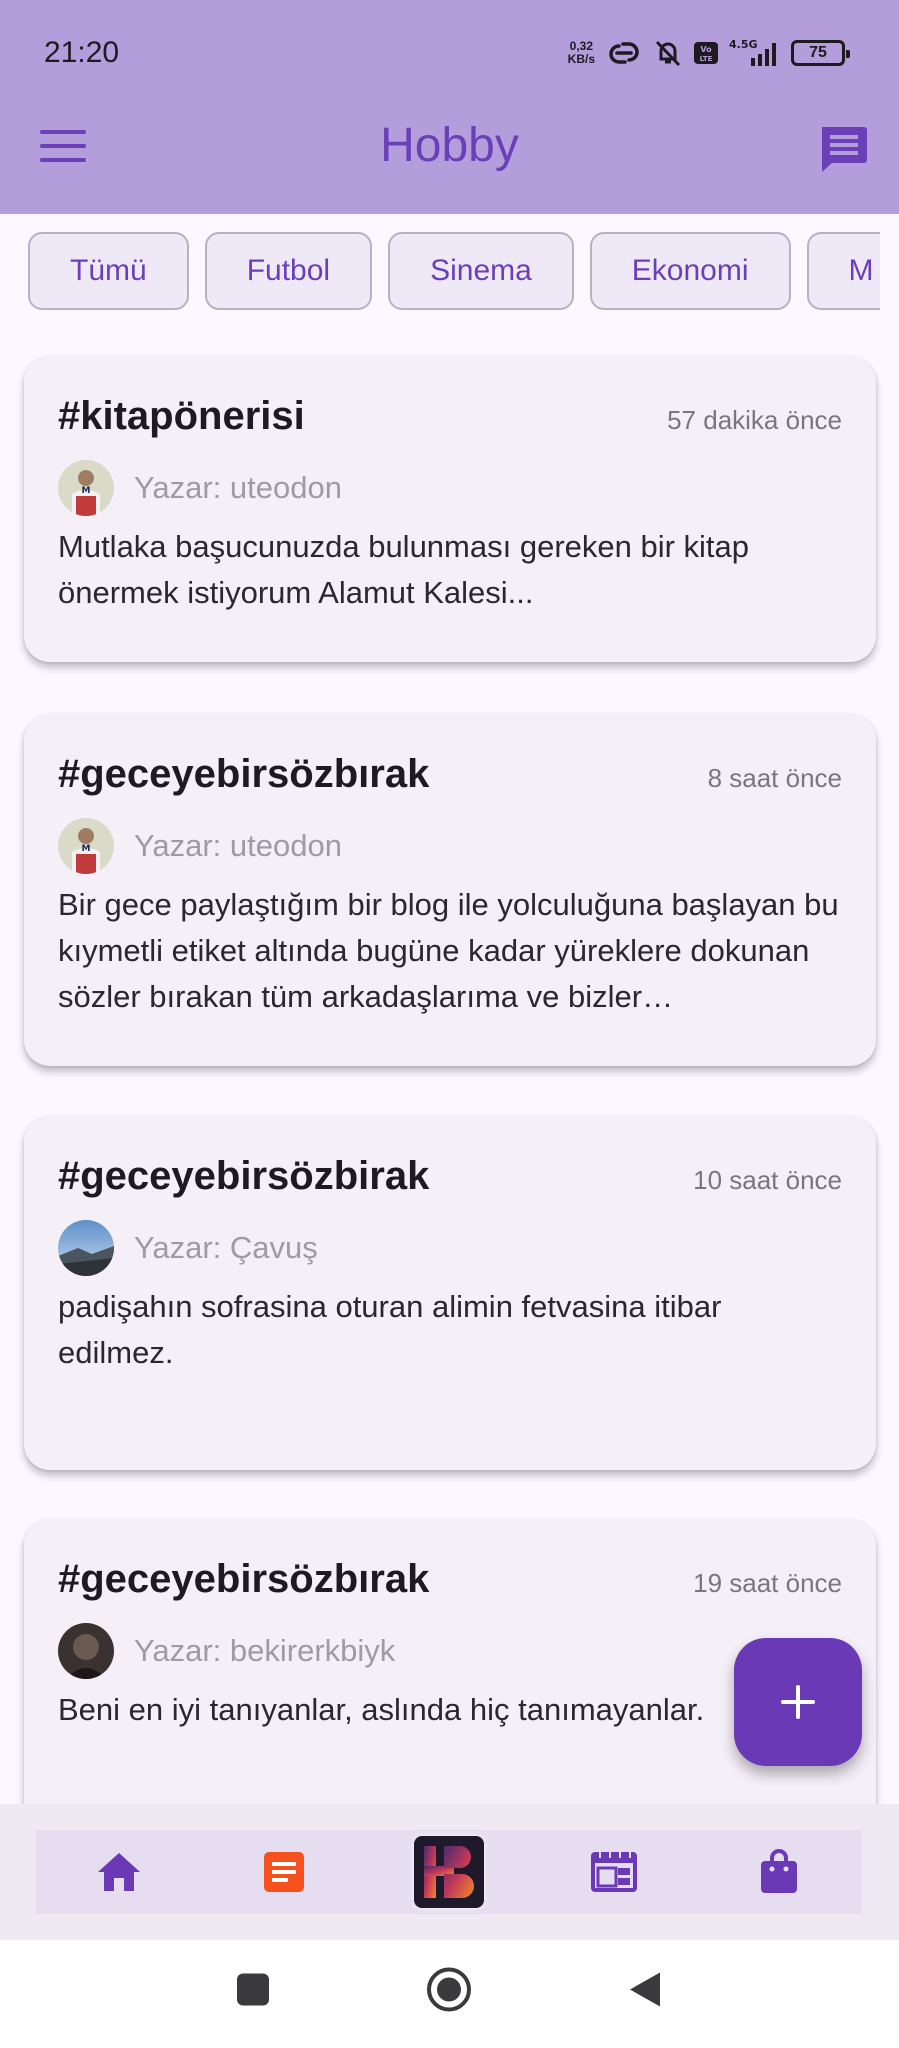 Image resolution: width=899 pixels, height=2048 pixels. What do you see at coordinates (843, 271) in the screenshot?
I see `chip-more: M` at bounding box center [843, 271].